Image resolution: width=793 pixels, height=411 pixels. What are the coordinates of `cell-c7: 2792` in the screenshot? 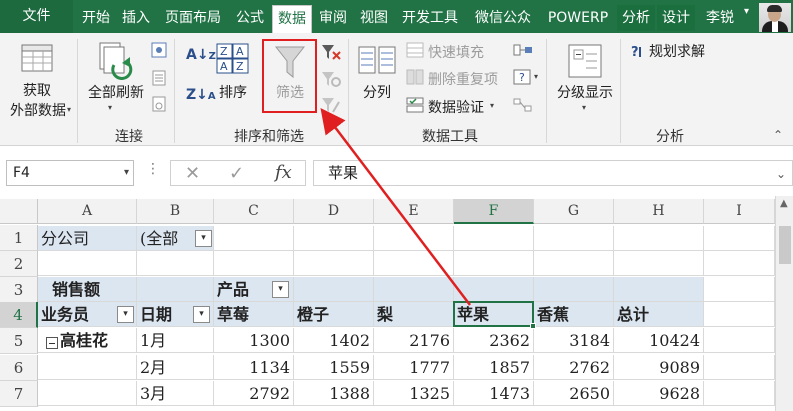 It's located at (254, 393).